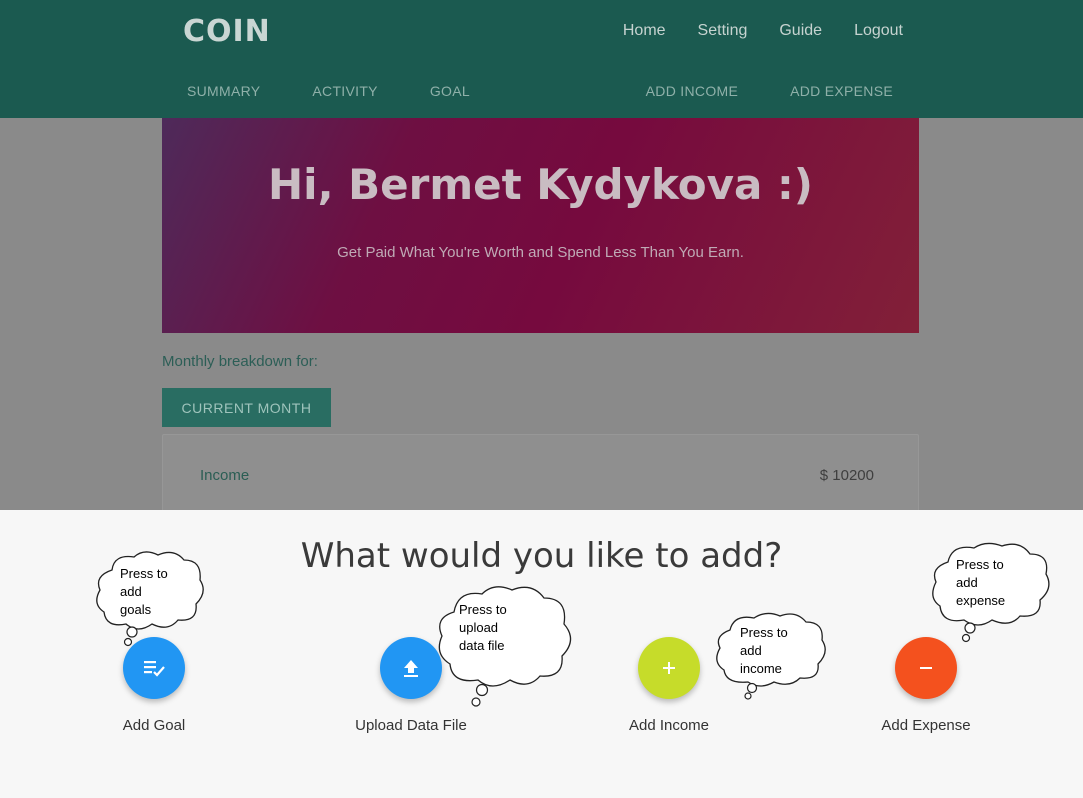 The image size is (1083, 798). I want to click on add-expense-button, so click(926, 668).